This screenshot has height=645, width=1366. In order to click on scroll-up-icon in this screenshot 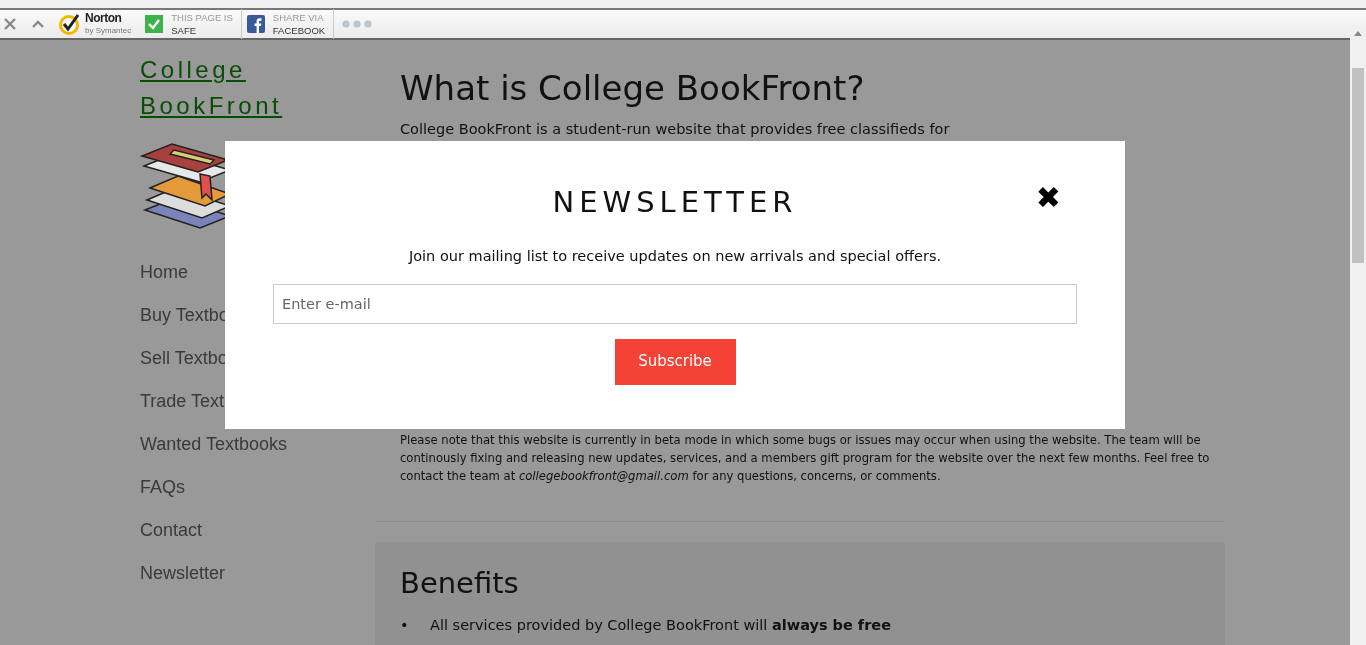, I will do `click(1358, 33)`.